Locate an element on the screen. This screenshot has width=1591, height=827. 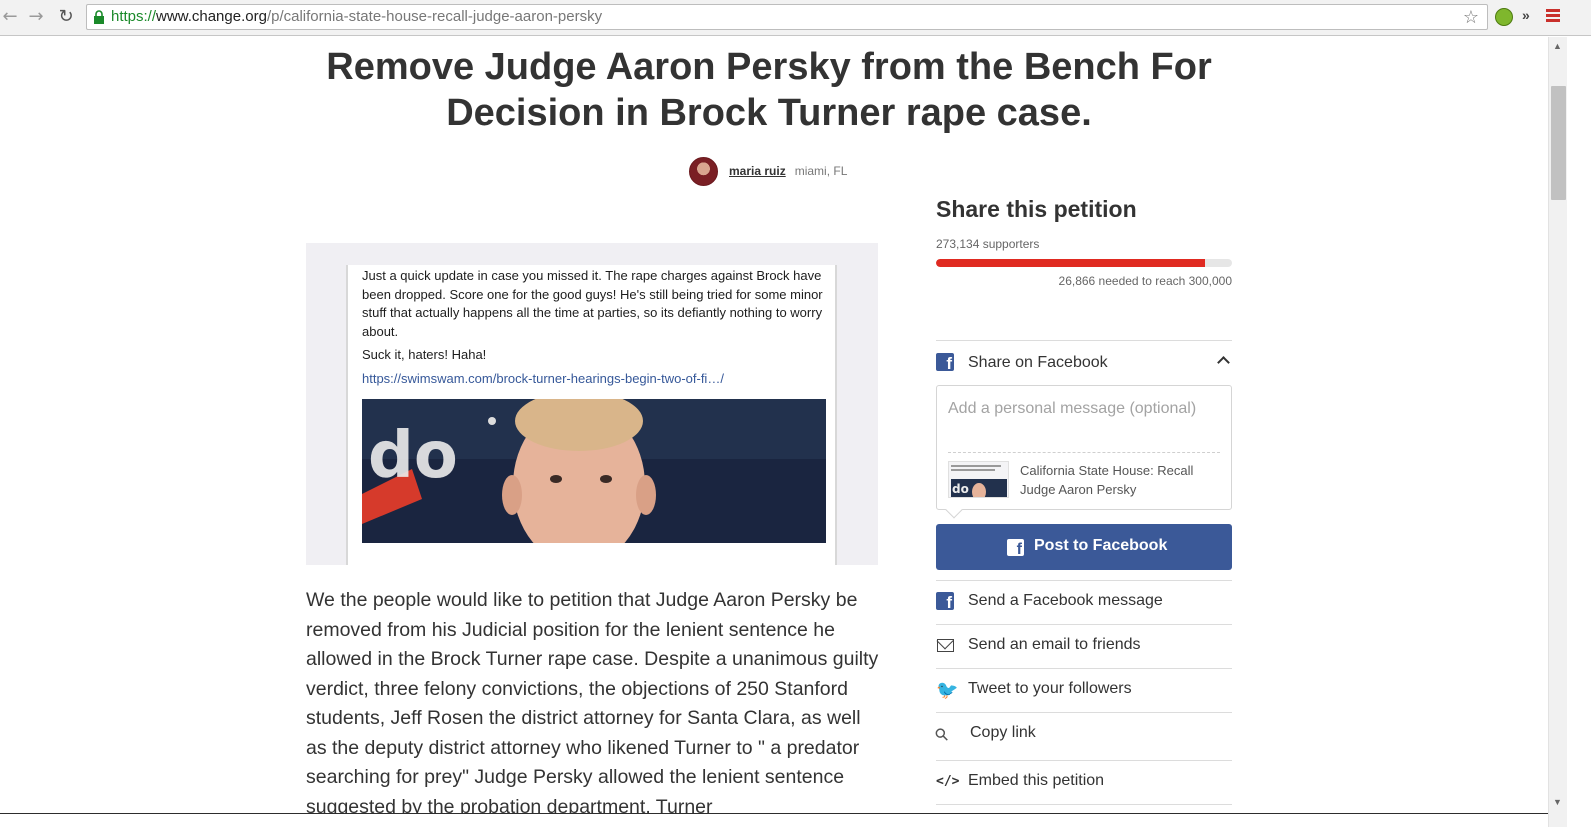
option-label: Send a Facebook message is located at coordinates (1065, 600).